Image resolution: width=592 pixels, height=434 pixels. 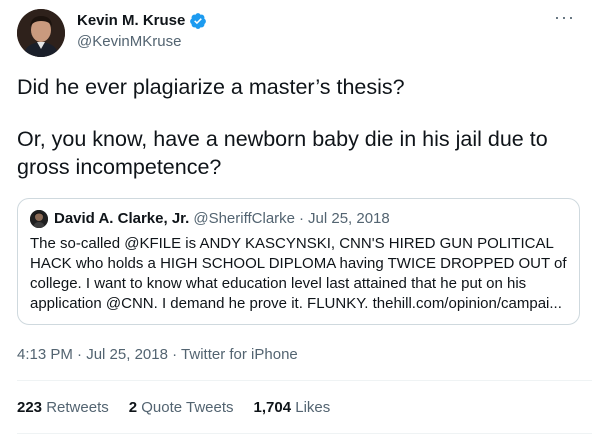 I want to click on more-options-icon: ···, so click(x=564, y=17).